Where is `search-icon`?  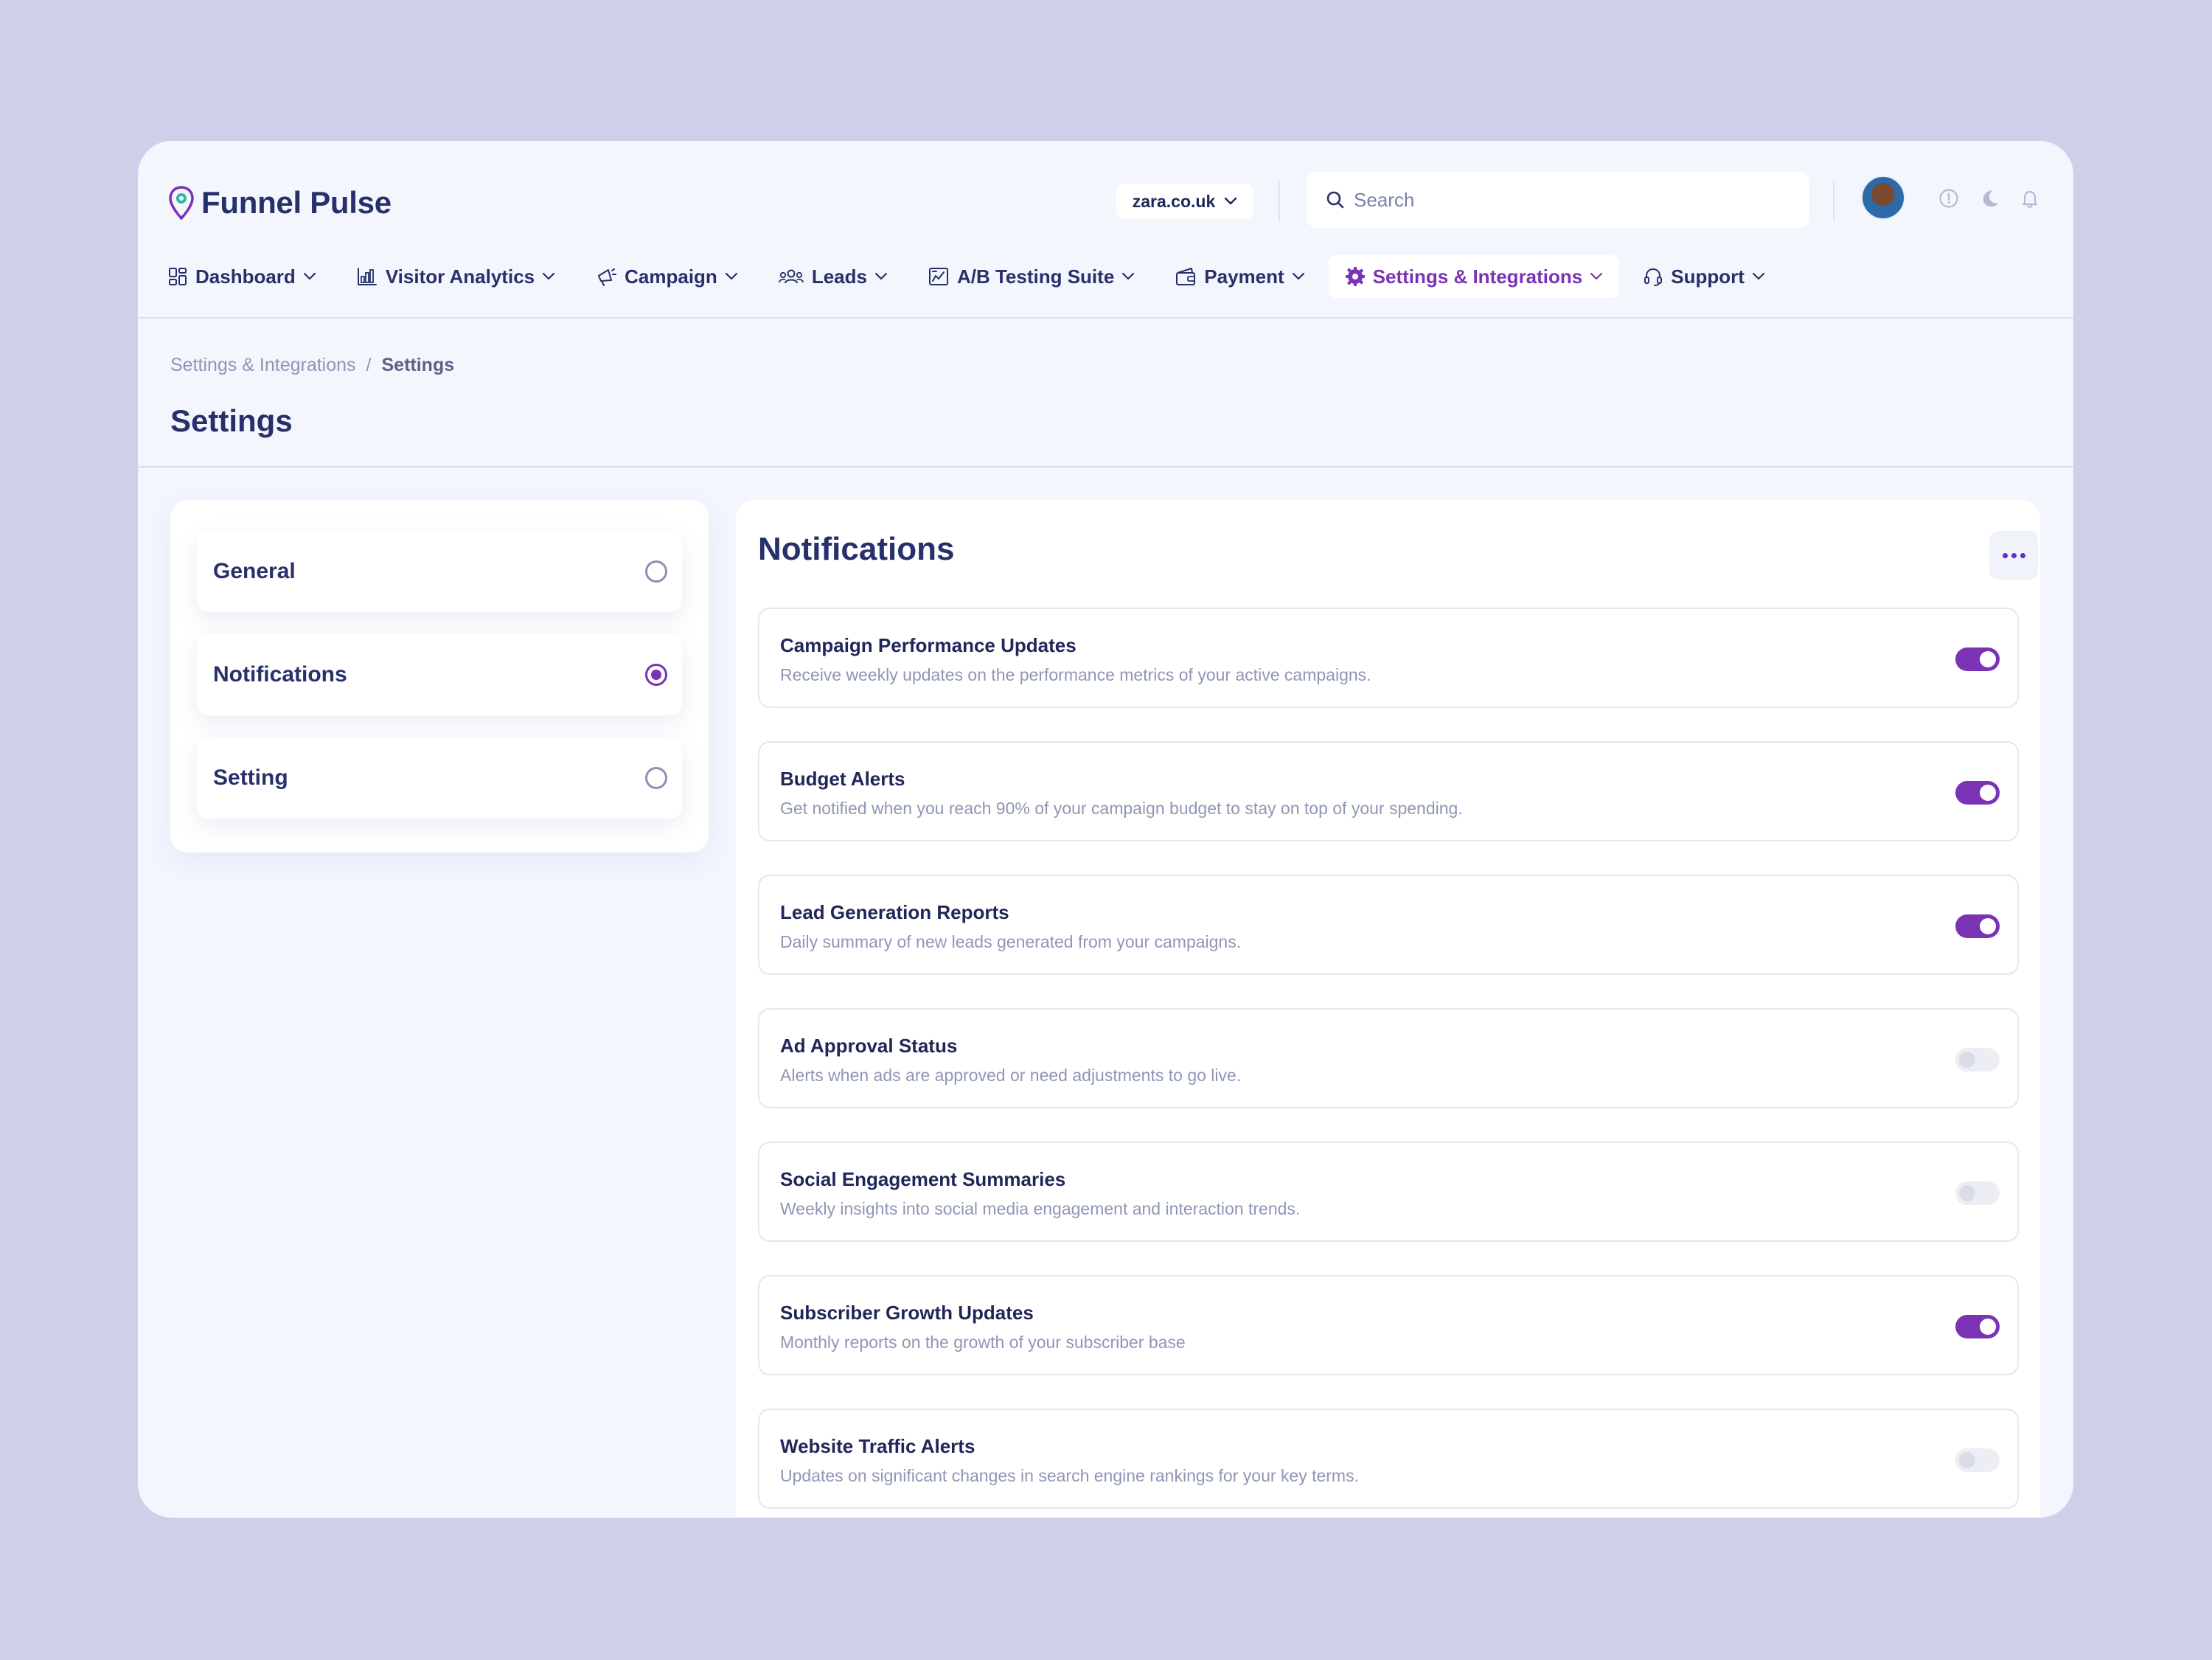 search-icon is located at coordinates (1335, 200).